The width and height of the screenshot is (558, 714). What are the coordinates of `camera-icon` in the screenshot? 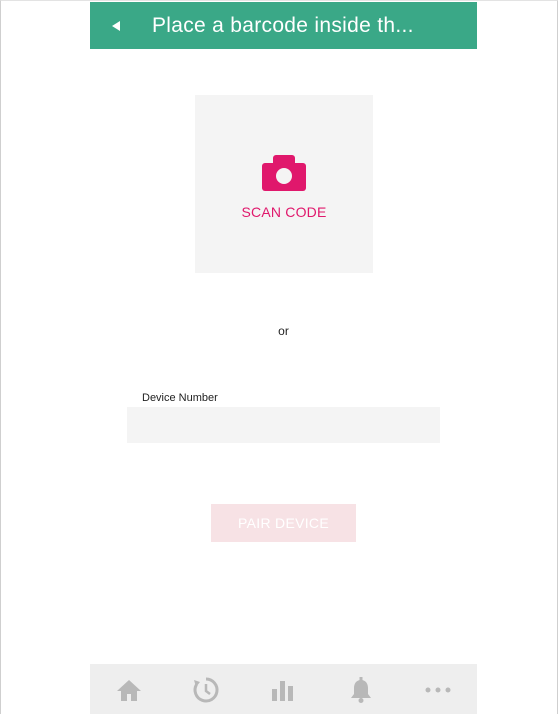 It's located at (284, 173).